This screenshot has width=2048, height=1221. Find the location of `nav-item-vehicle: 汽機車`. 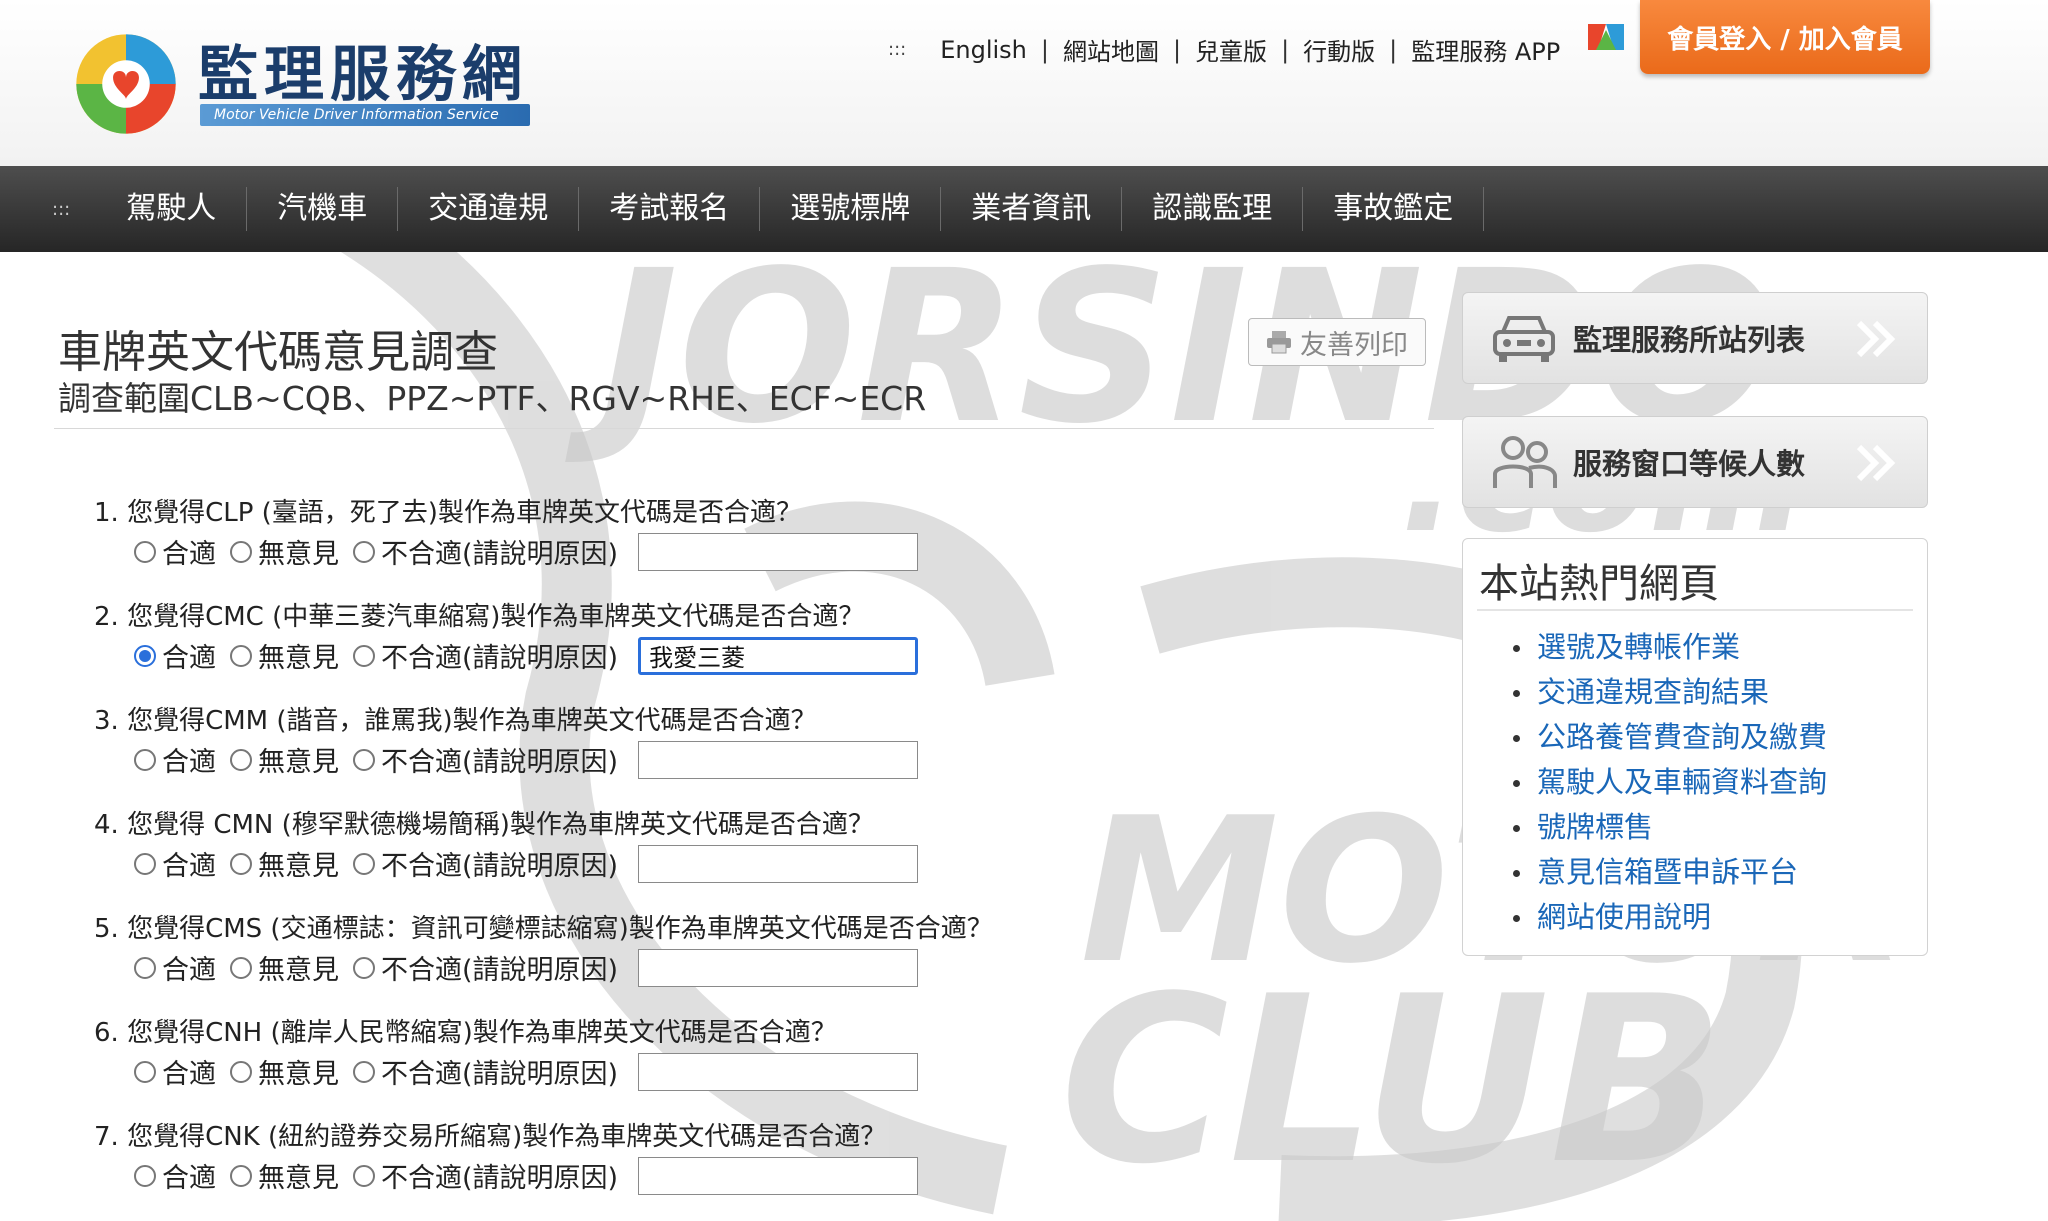

nav-item-vehicle: 汽機車 is located at coordinates (323, 209).